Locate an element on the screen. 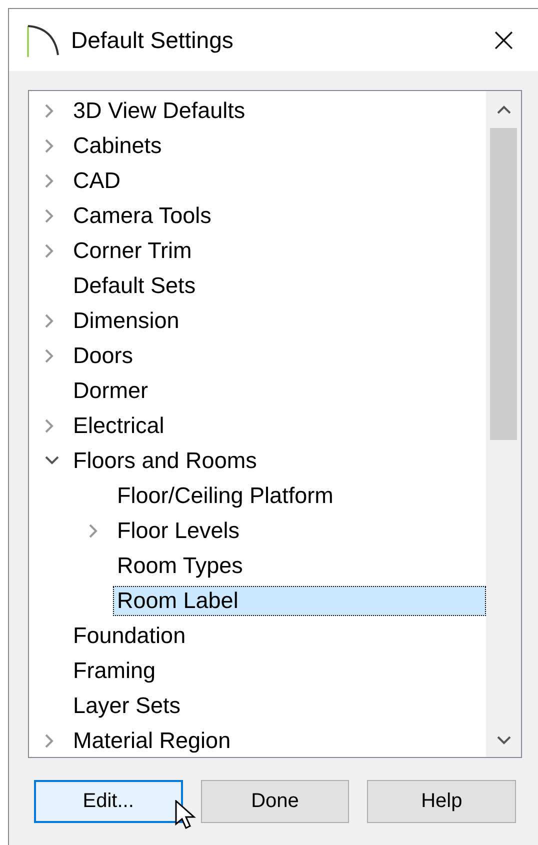 The width and height of the screenshot is (538, 845). tree-item: Room Label is located at coordinates (299, 601).